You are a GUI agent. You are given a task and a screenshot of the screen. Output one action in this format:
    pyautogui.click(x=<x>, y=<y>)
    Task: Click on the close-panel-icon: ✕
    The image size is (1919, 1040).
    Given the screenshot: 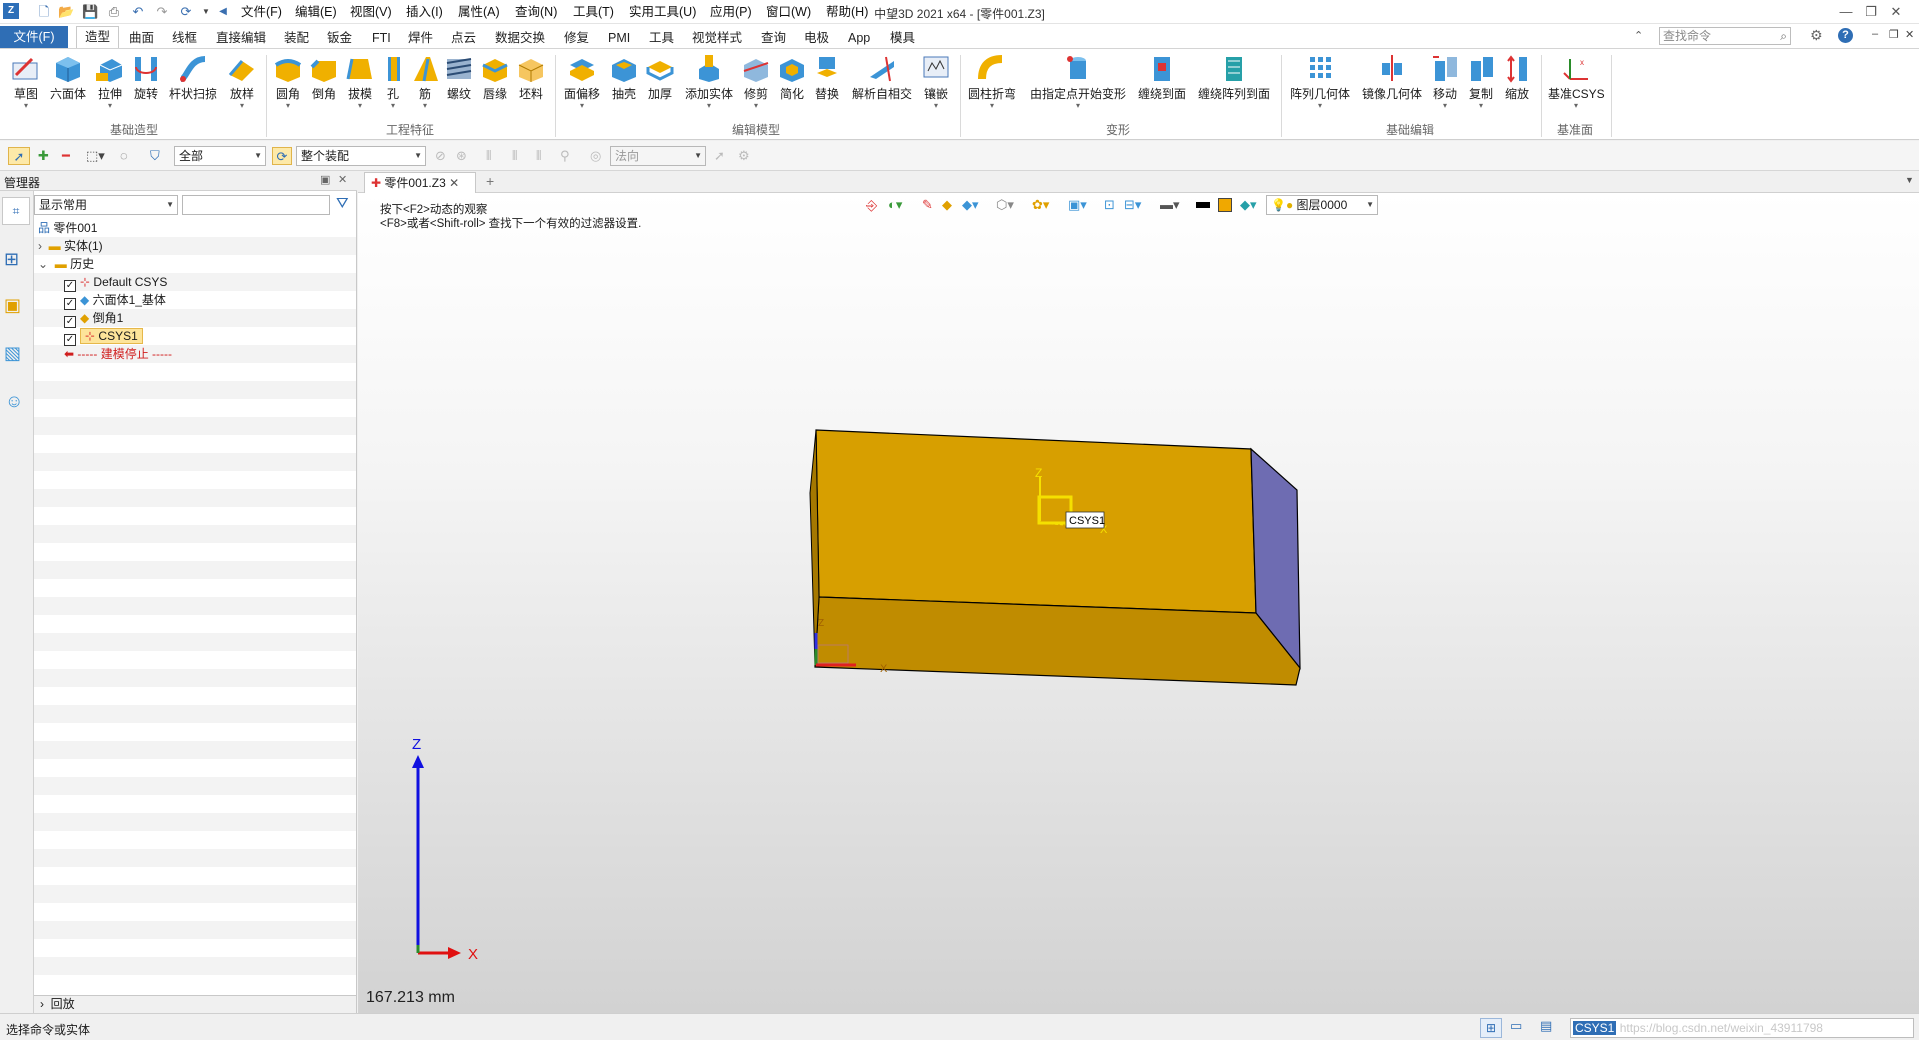 What is the action you would take?
    pyautogui.click(x=342, y=179)
    